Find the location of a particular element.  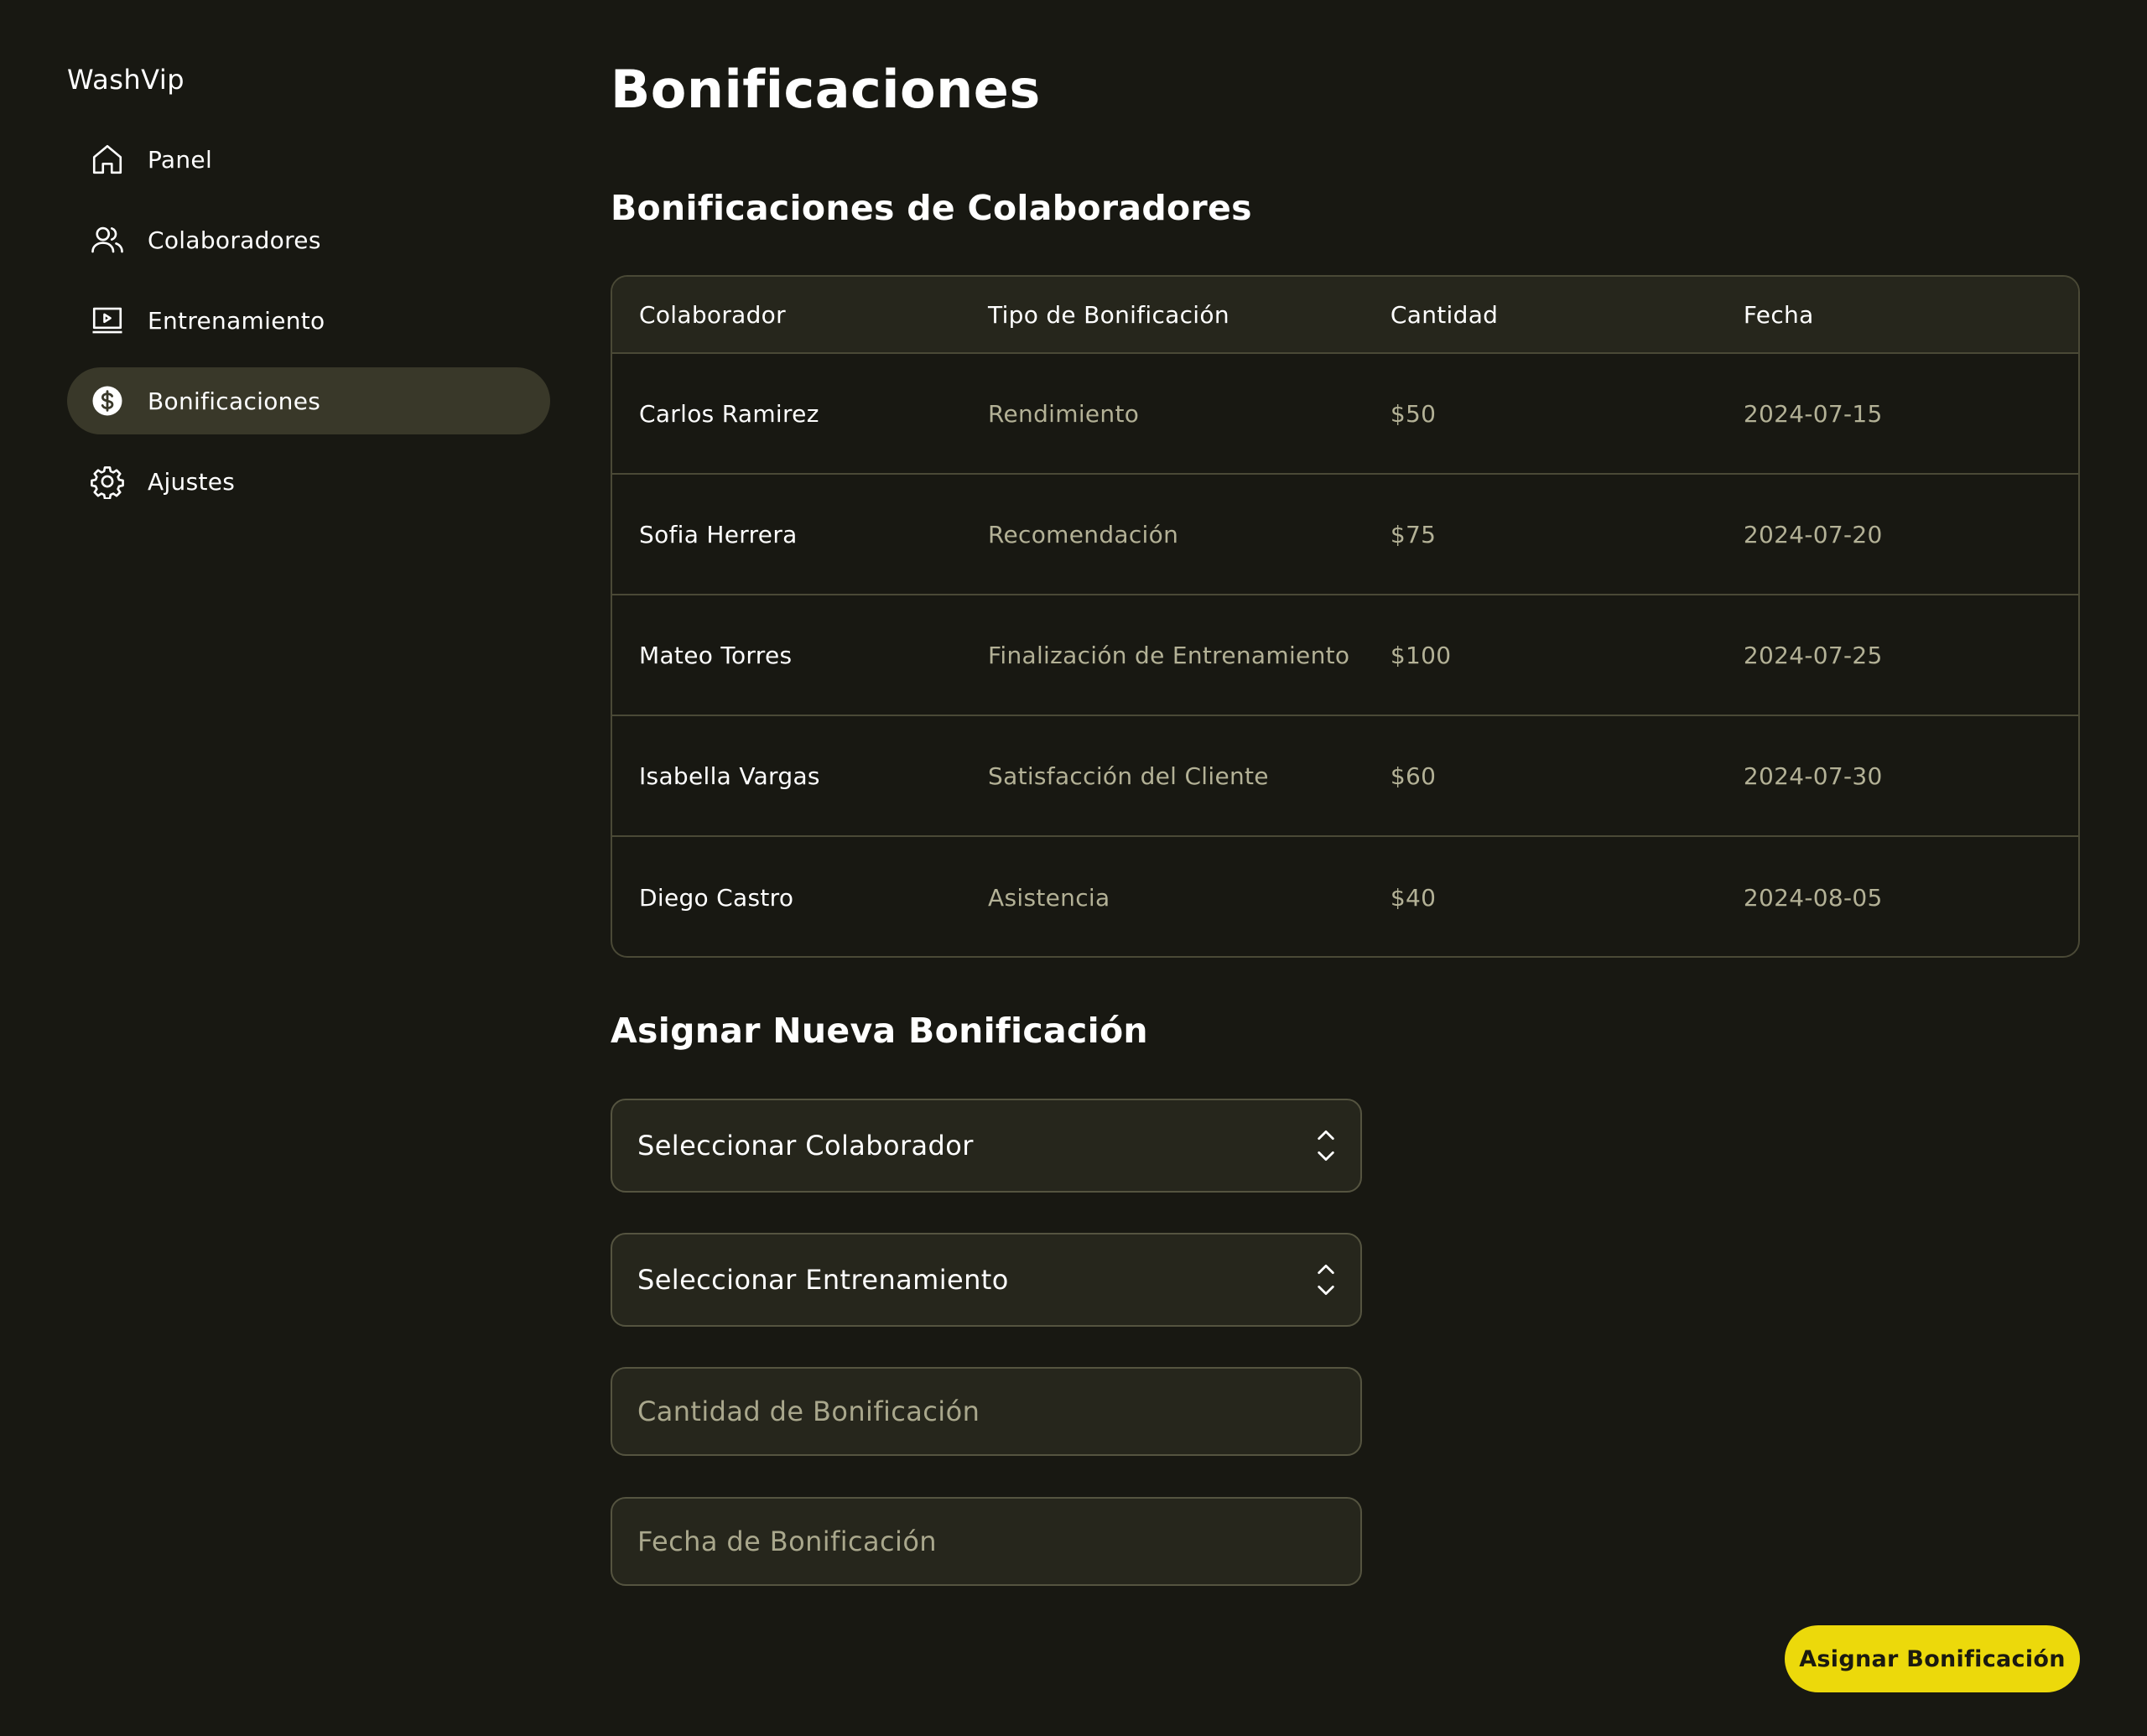

column-header-fecha: Fecha is located at coordinates (1911, 315).